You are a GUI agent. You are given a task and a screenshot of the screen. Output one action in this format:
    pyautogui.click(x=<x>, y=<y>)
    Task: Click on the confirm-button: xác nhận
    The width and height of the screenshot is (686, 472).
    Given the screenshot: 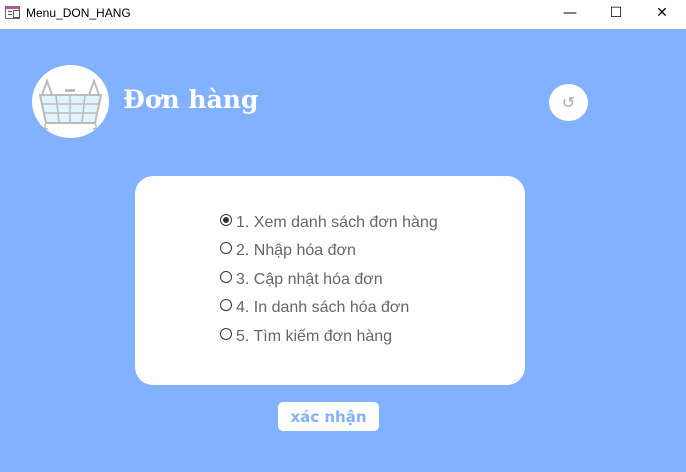 What is the action you would take?
    pyautogui.click(x=328, y=416)
    